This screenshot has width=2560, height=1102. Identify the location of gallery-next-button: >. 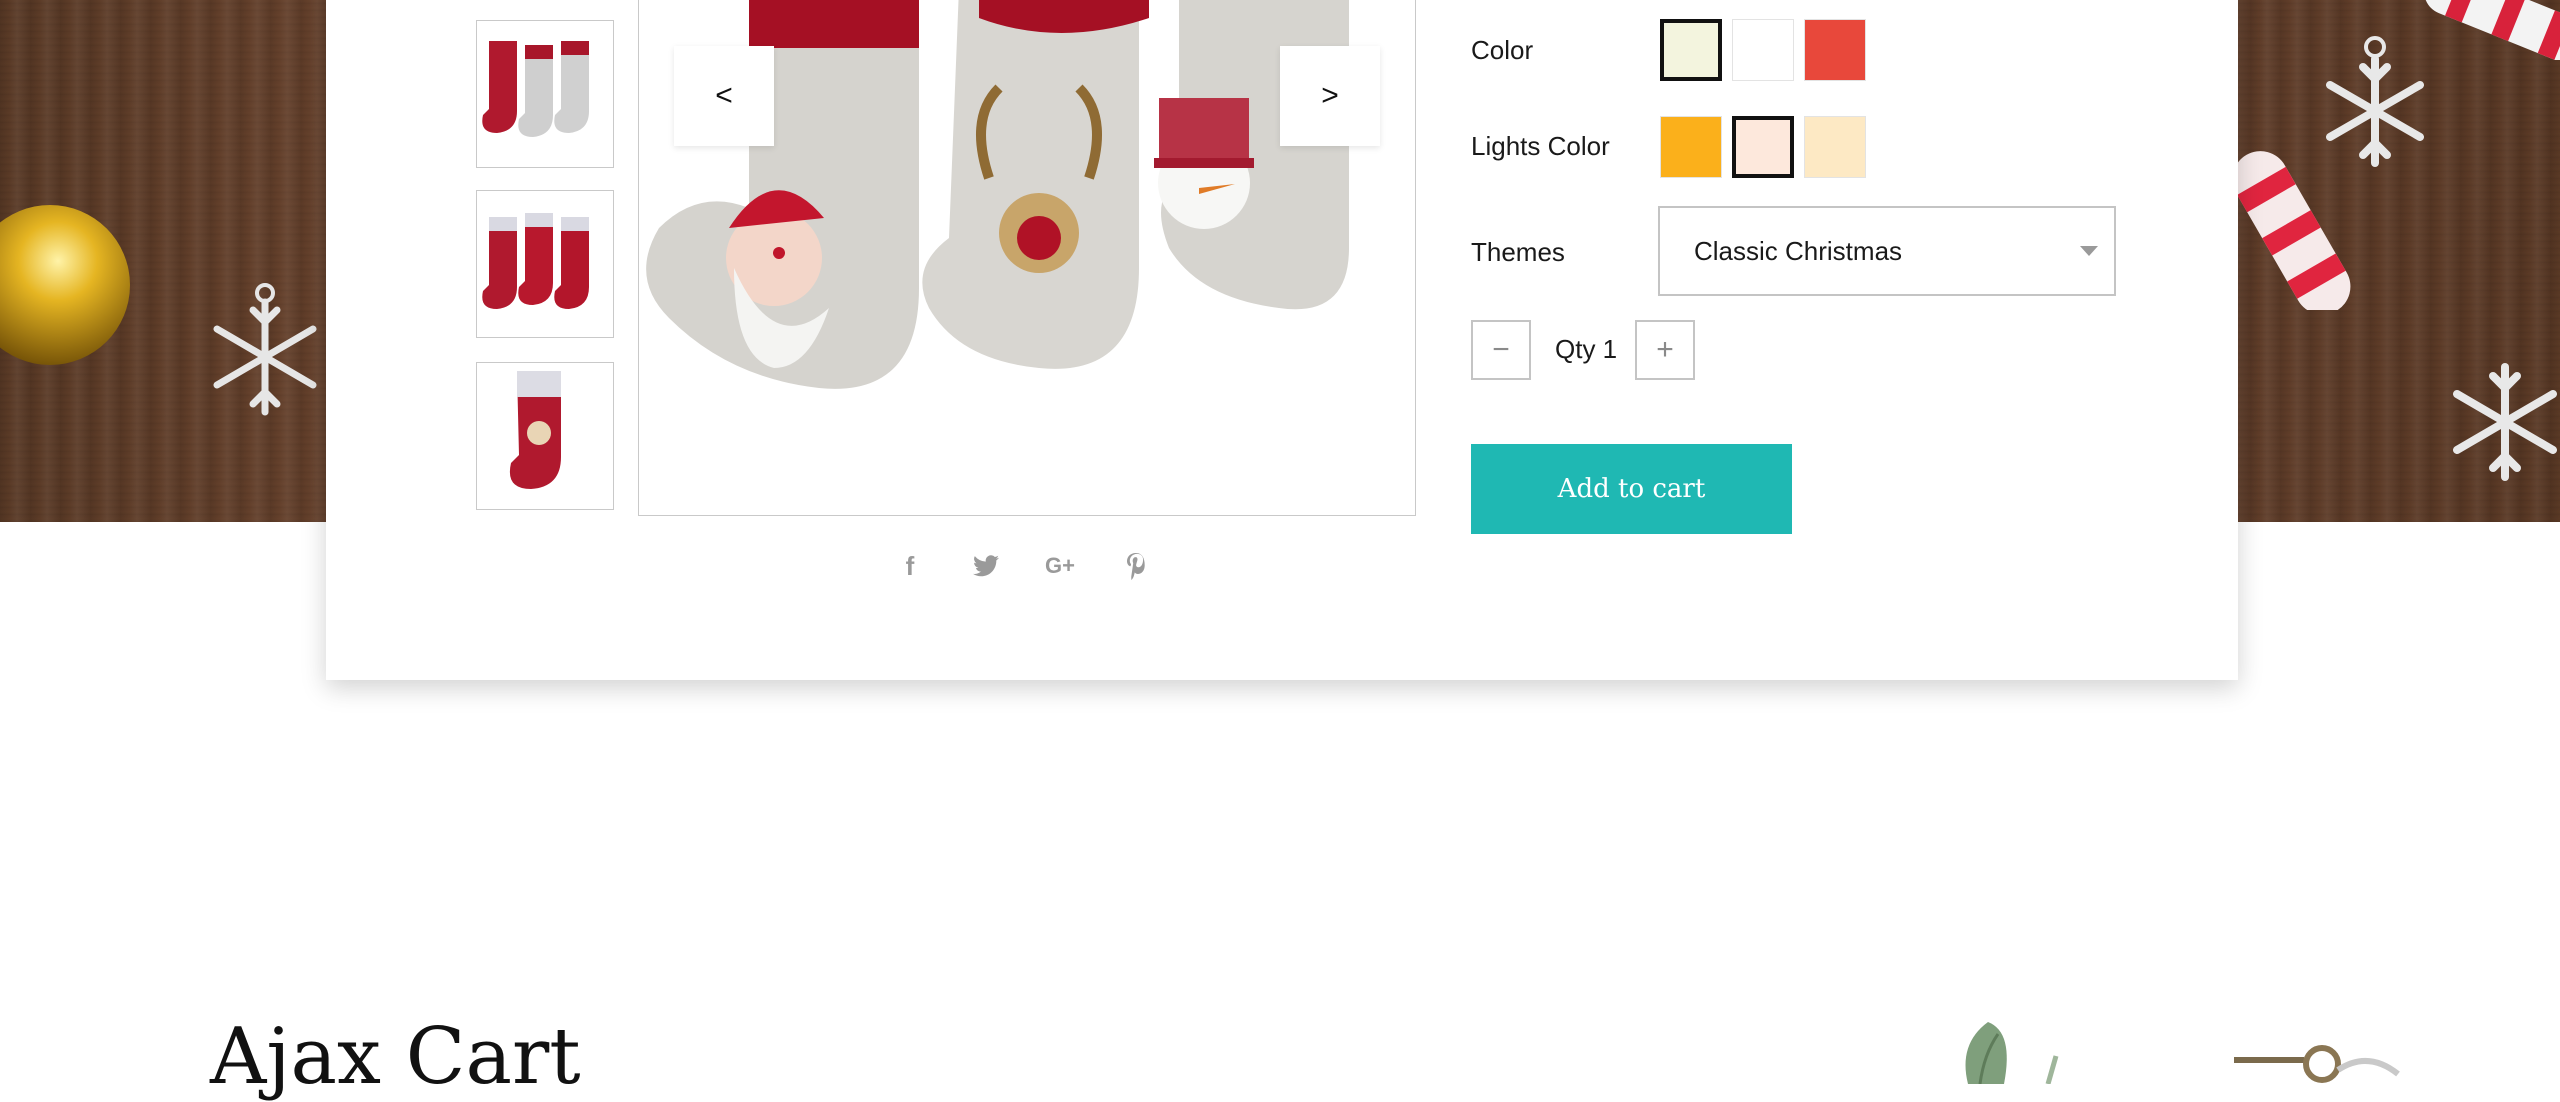
(1330, 96).